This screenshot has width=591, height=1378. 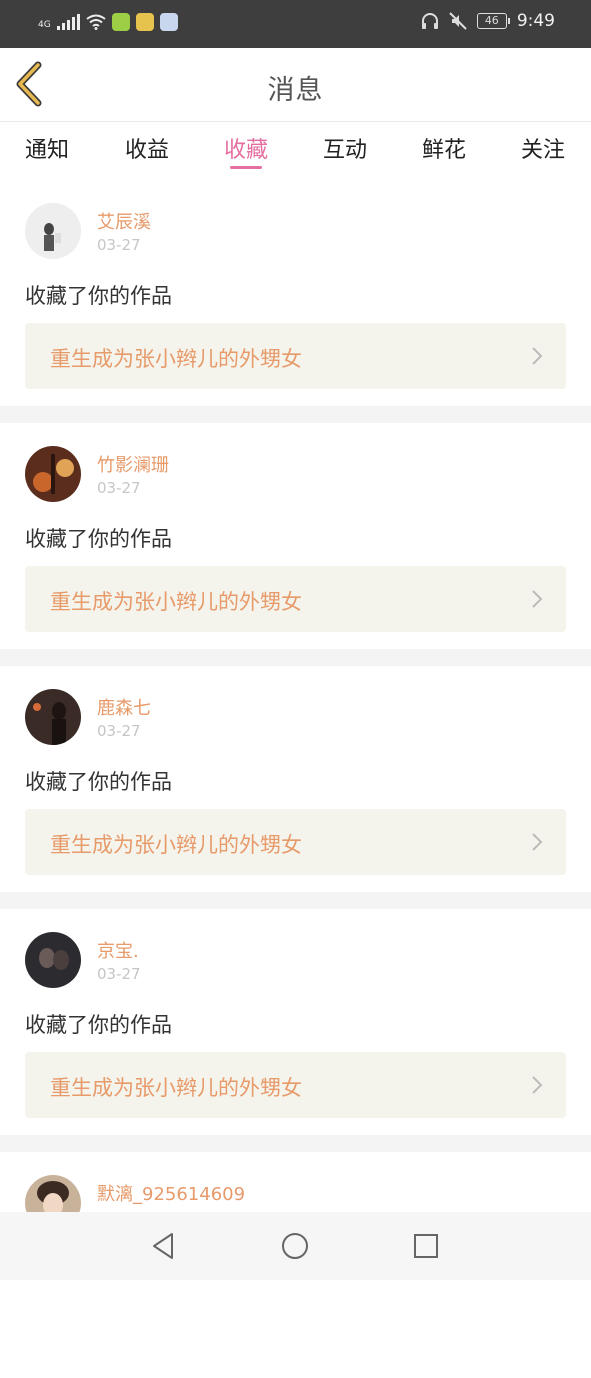 I want to click on signal-icon, so click(x=68, y=21).